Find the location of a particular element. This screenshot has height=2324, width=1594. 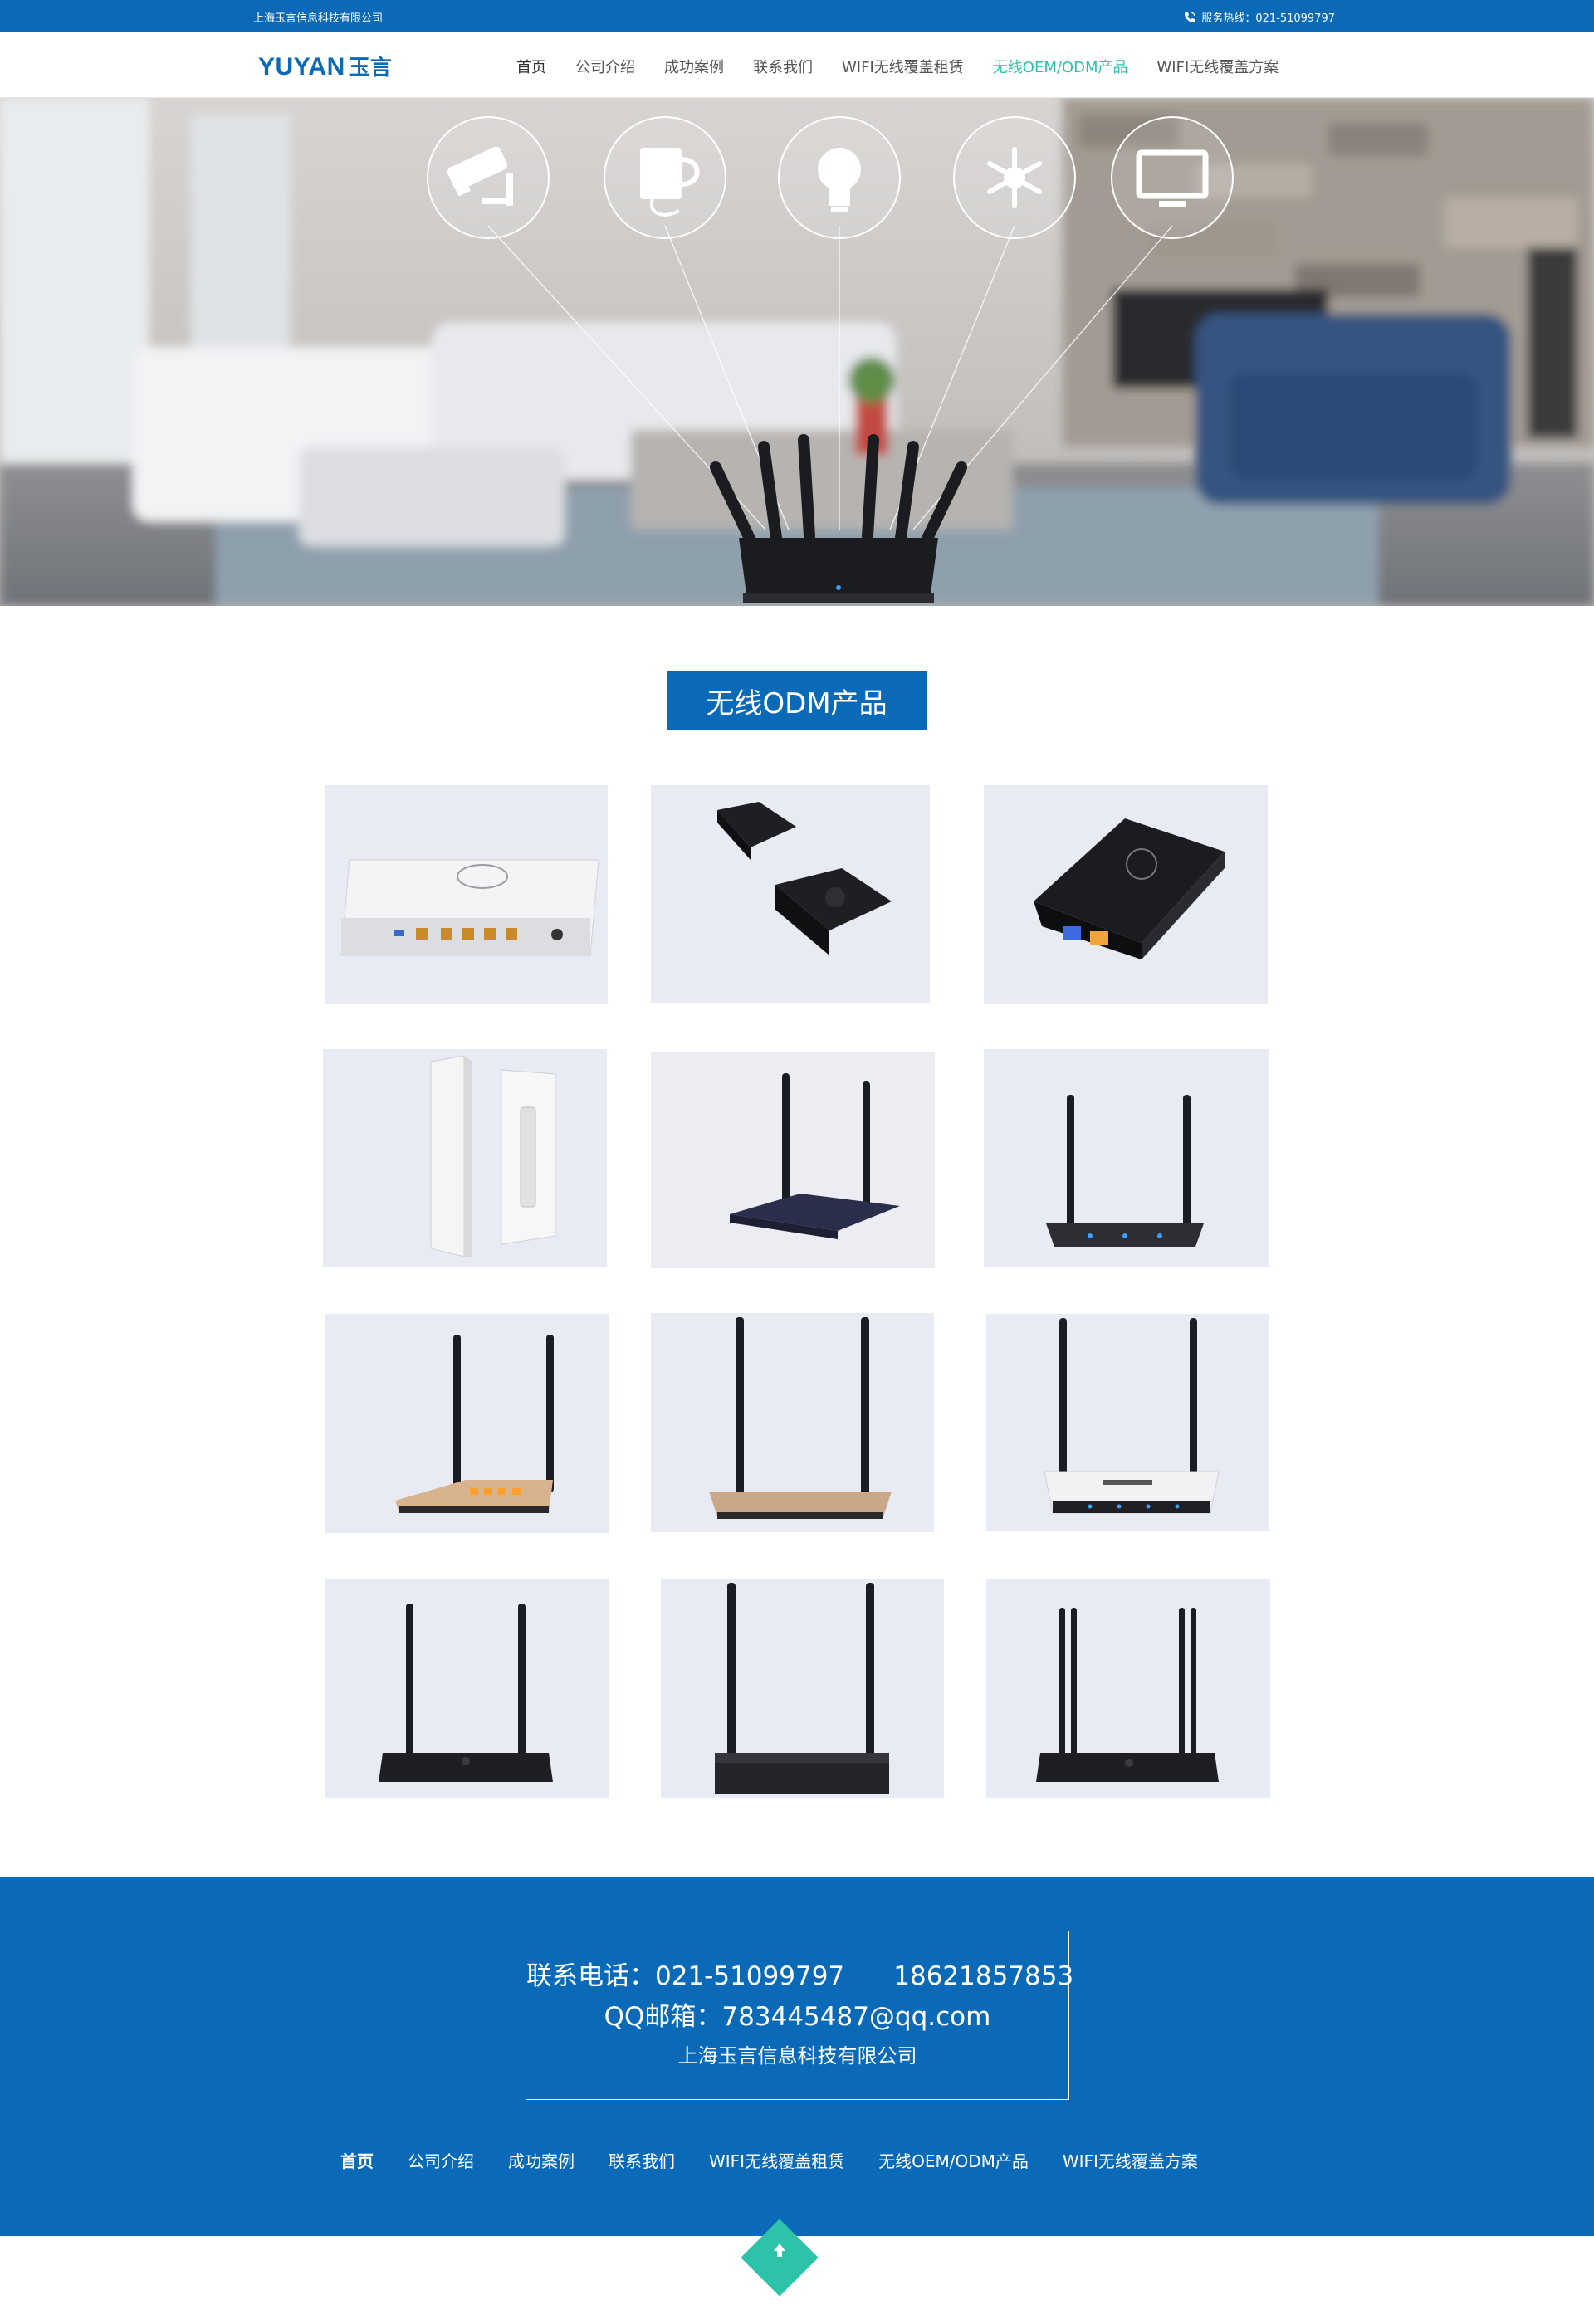

footer-nav-home: 首页 is located at coordinates (357, 2160).